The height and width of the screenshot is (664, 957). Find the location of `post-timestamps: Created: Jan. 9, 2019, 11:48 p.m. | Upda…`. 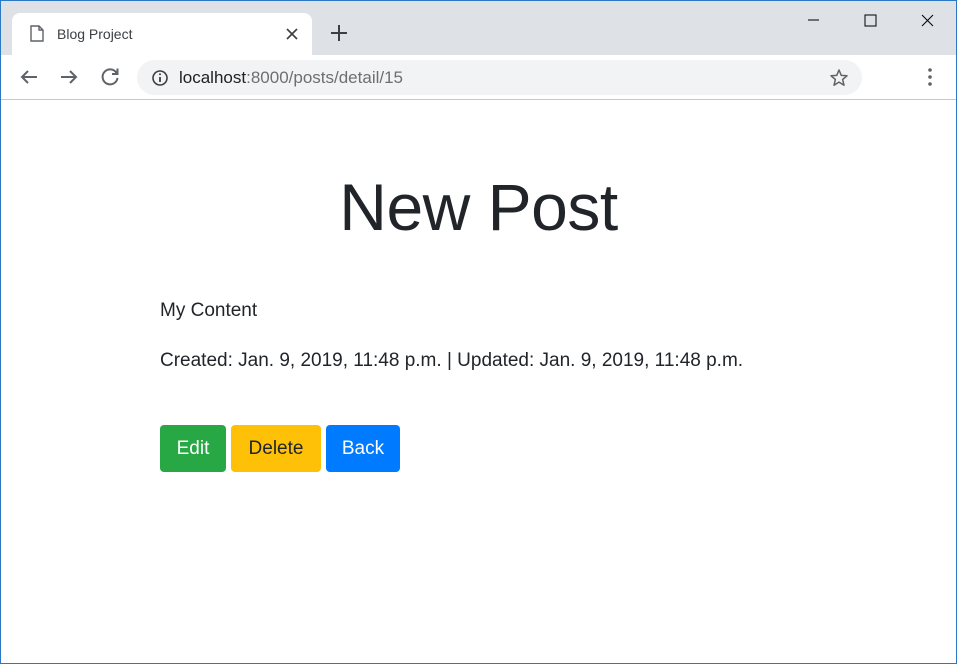

post-timestamps: Created: Jan. 9, 2019, 11:48 p.m. | Upda… is located at coordinates (452, 360).